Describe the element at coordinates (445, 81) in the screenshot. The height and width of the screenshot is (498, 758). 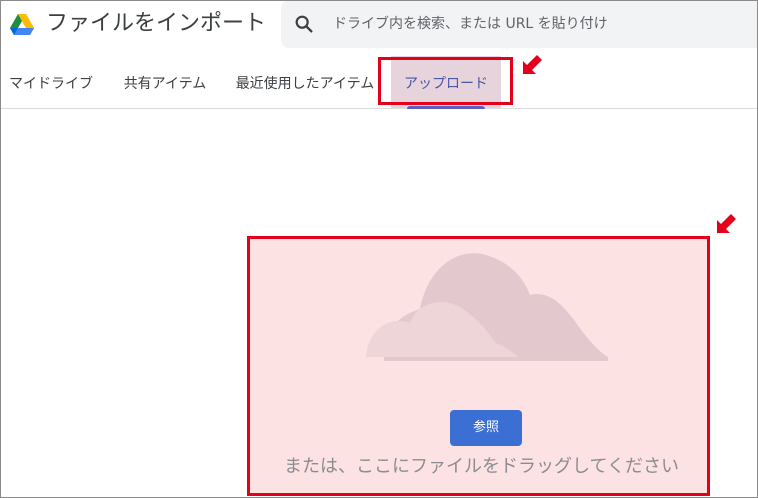
I see `annotation-highlight-upload-tab` at that location.